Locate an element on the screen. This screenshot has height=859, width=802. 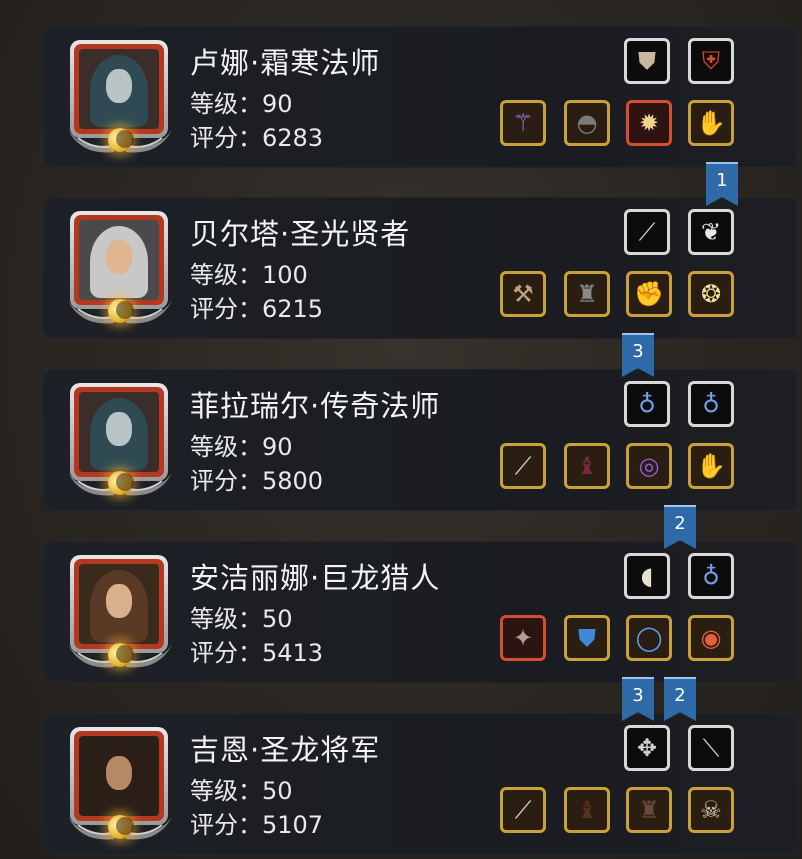
equipment-slot: ⟍ is located at coordinates (711, 748).